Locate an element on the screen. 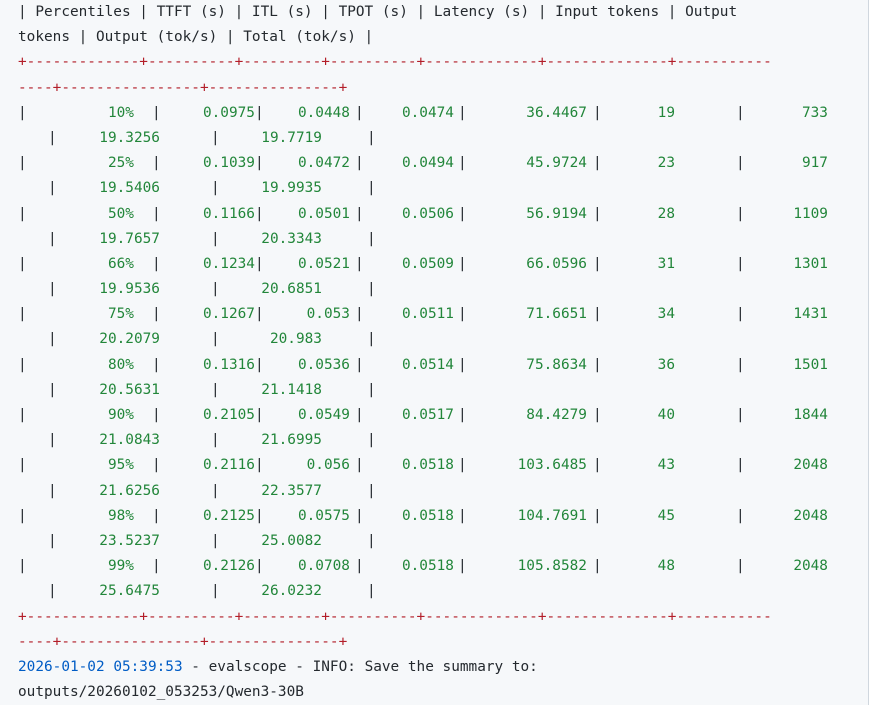 This screenshot has height=705, width=869. log-message: - evalscope - INFO: Save the summary to: is located at coordinates (360, 666).